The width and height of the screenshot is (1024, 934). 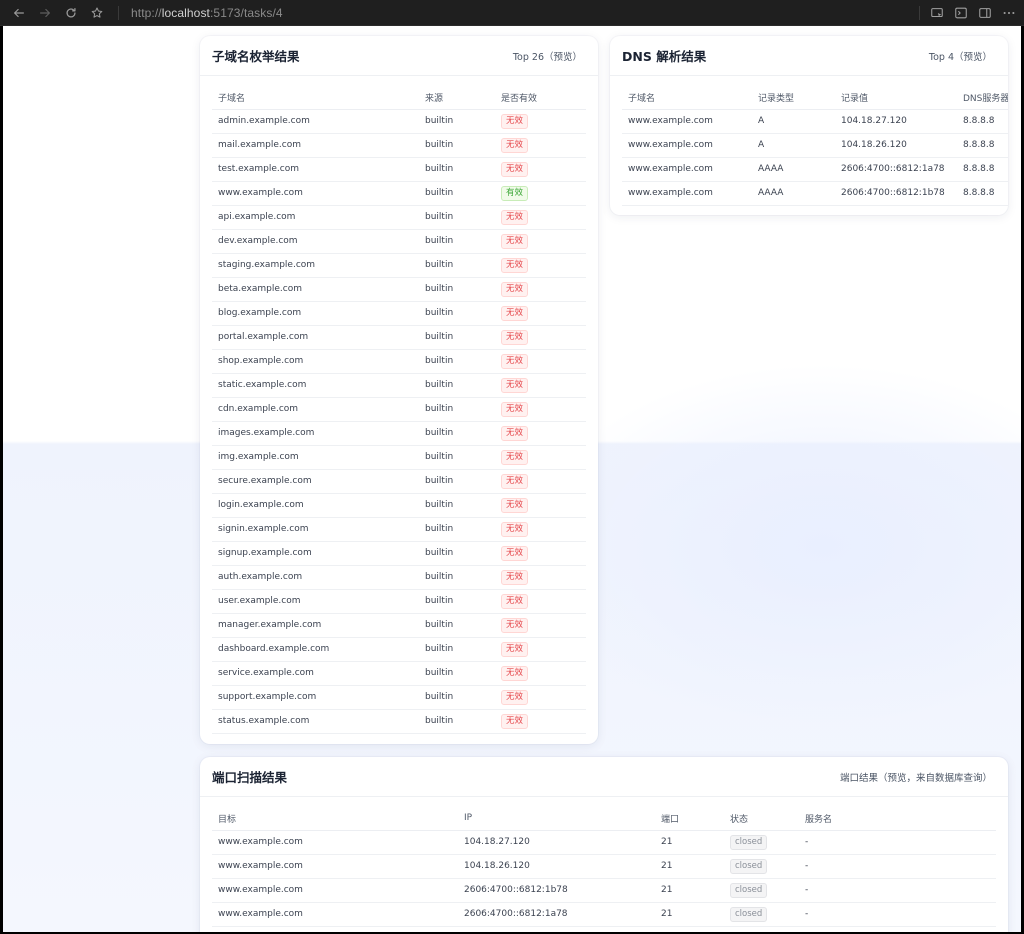 What do you see at coordinates (335, 819) in the screenshot?
I see `column-header: 目标` at bounding box center [335, 819].